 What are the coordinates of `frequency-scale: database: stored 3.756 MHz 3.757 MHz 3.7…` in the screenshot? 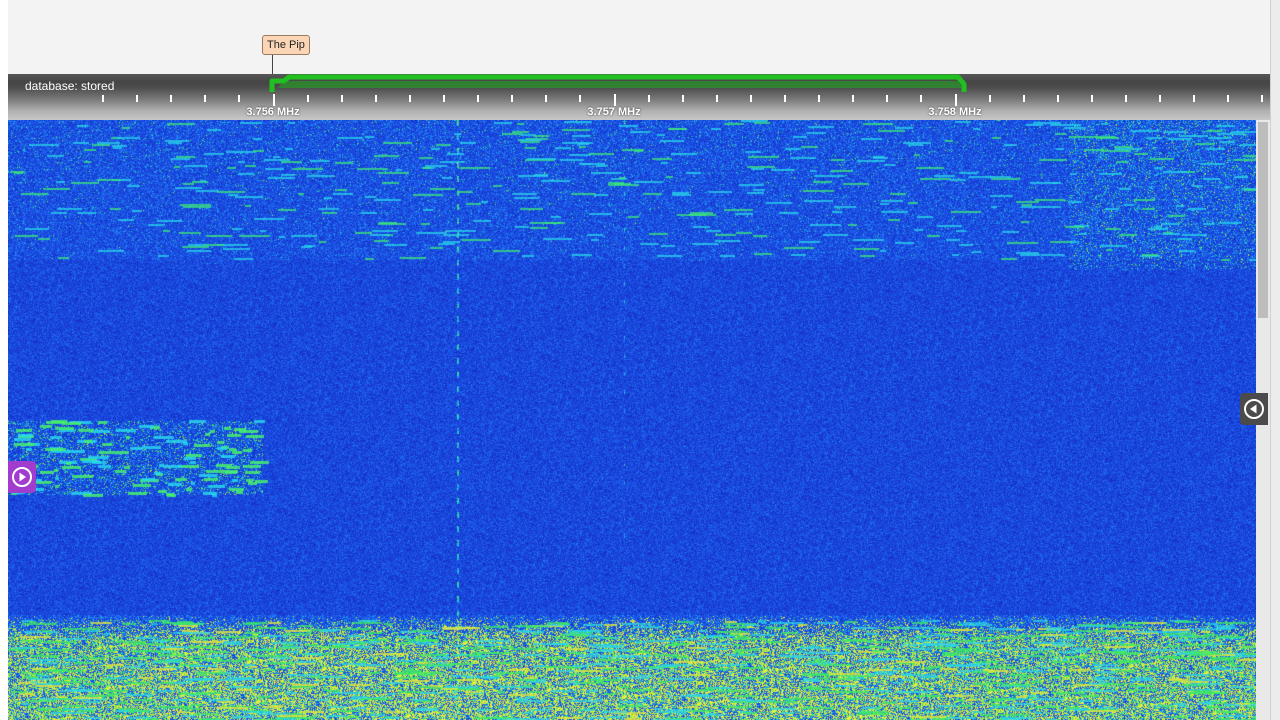 It's located at (639, 97).